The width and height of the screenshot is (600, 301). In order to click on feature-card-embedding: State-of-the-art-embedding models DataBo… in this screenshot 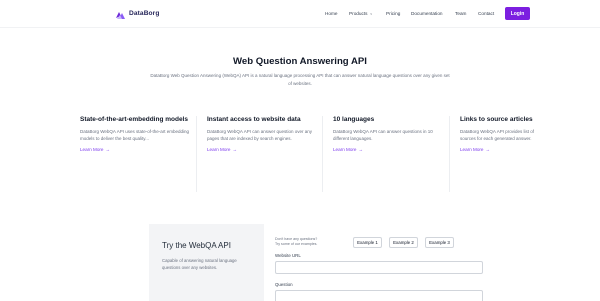, I will do `click(135, 154)`.